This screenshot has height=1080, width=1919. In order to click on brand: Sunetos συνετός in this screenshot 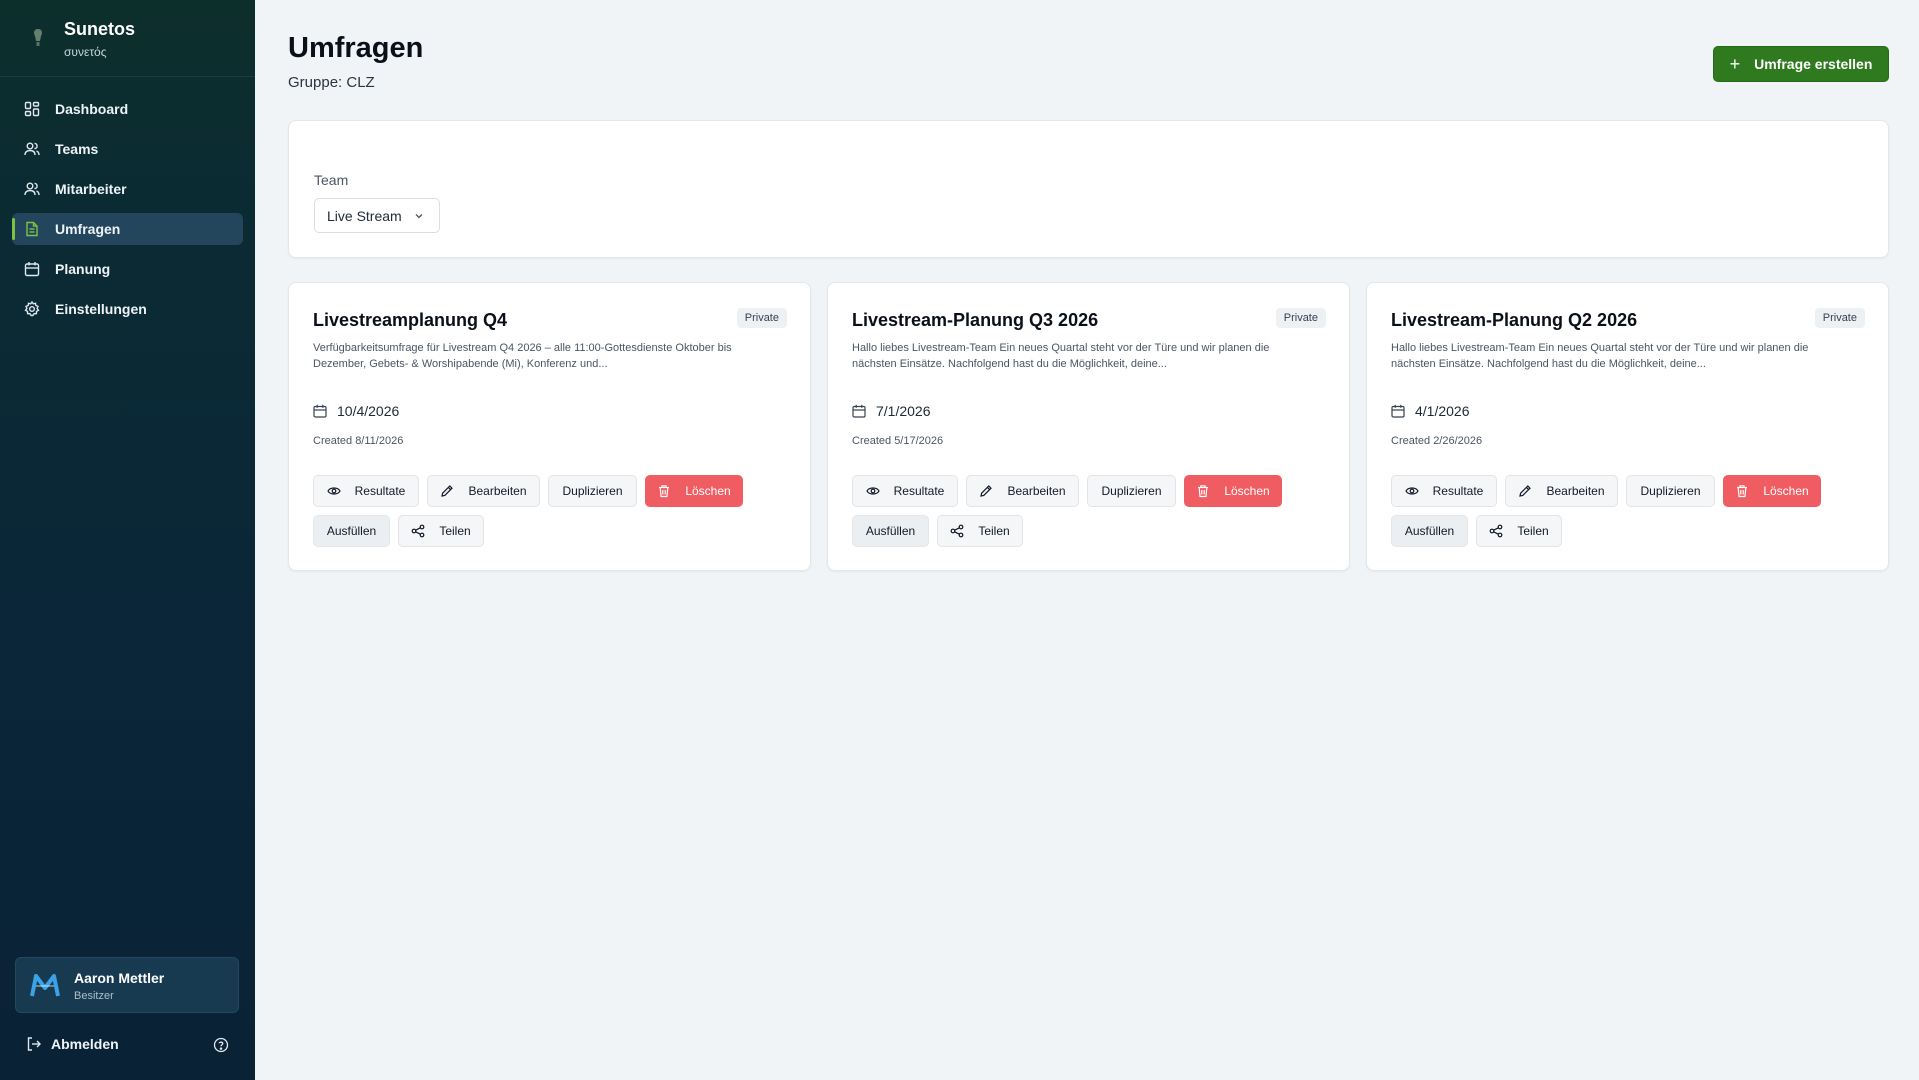, I will do `click(127, 38)`.